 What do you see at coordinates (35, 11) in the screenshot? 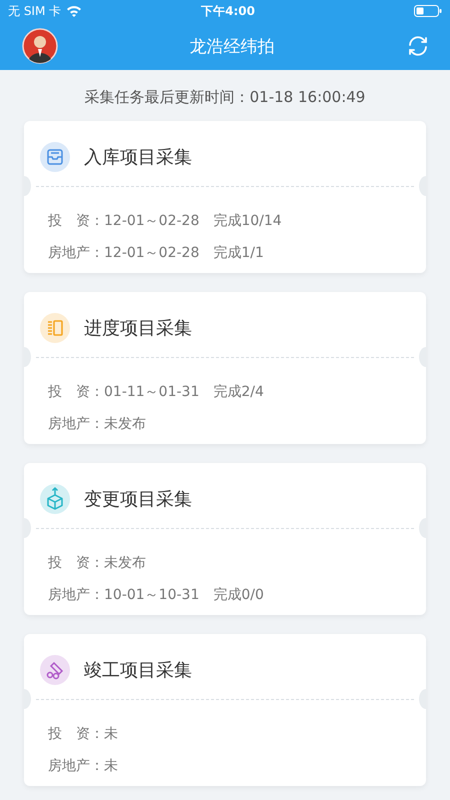
I see `carrier-text: 无 SIM 卡` at bounding box center [35, 11].